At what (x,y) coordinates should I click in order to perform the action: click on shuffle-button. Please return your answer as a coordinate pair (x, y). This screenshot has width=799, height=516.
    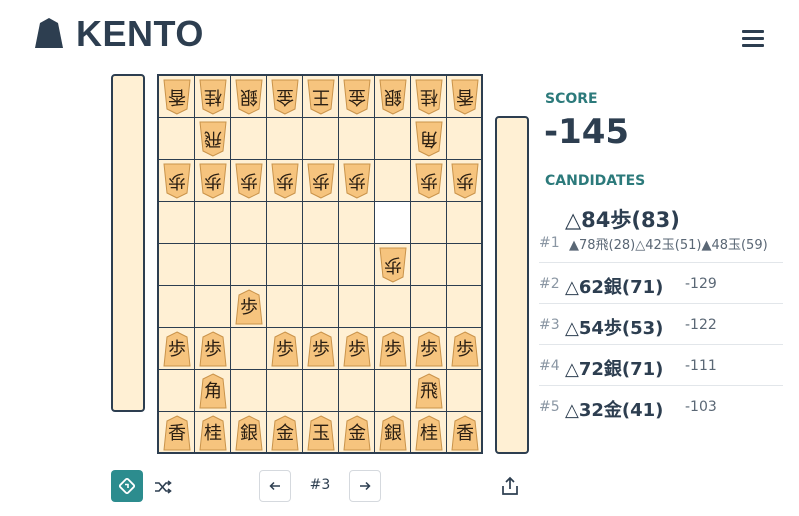
    Looking at the image, I should click on (163, 487).